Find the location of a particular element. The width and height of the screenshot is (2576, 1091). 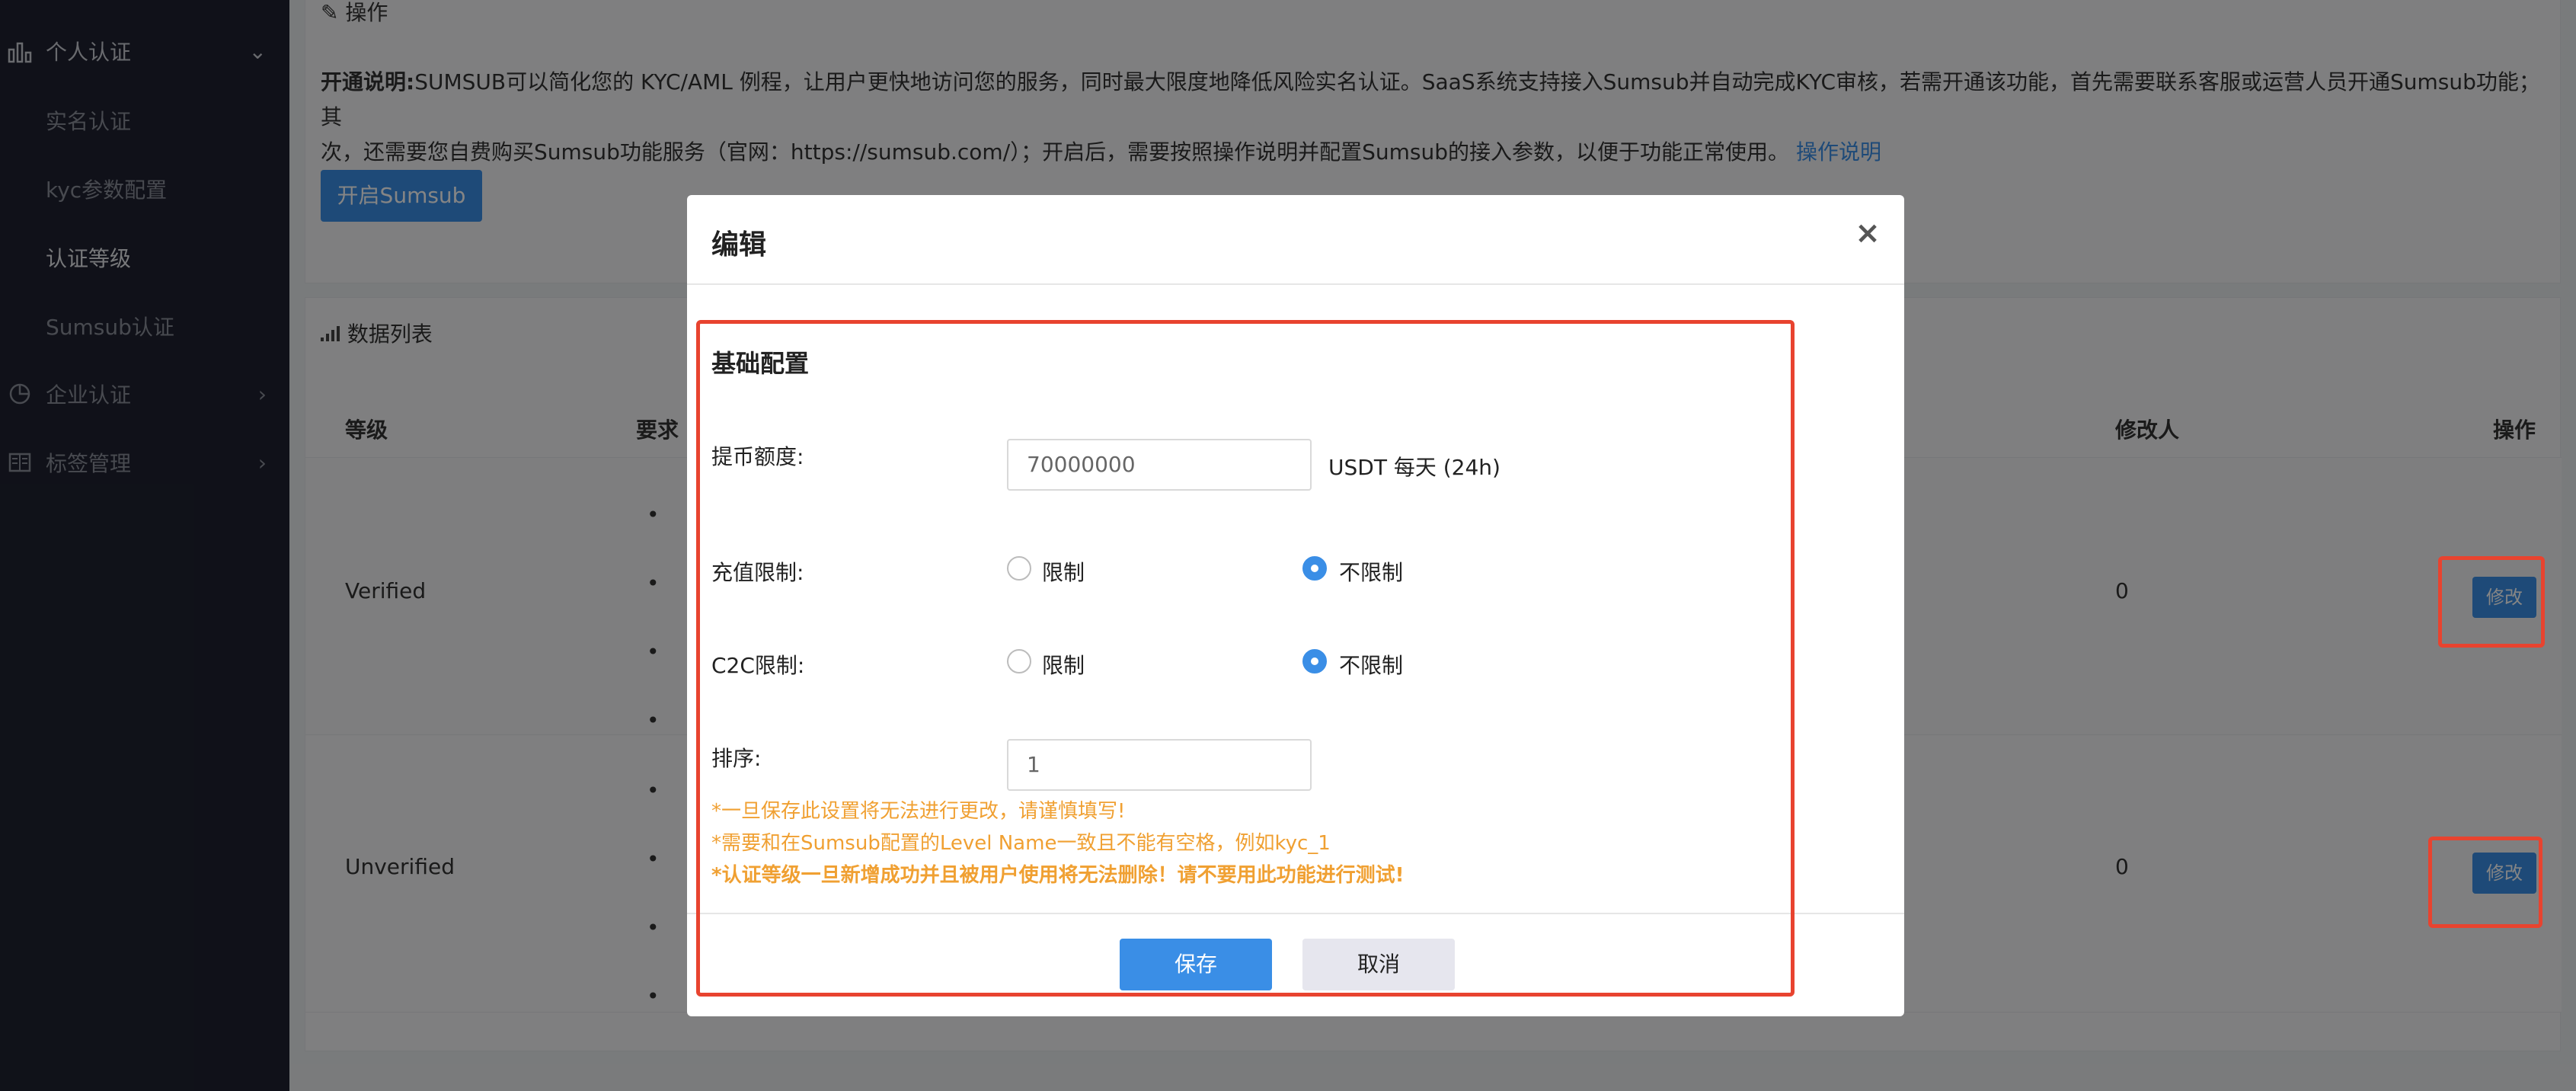

dialog-title: 编辑 is located at coordinates (739, 245).